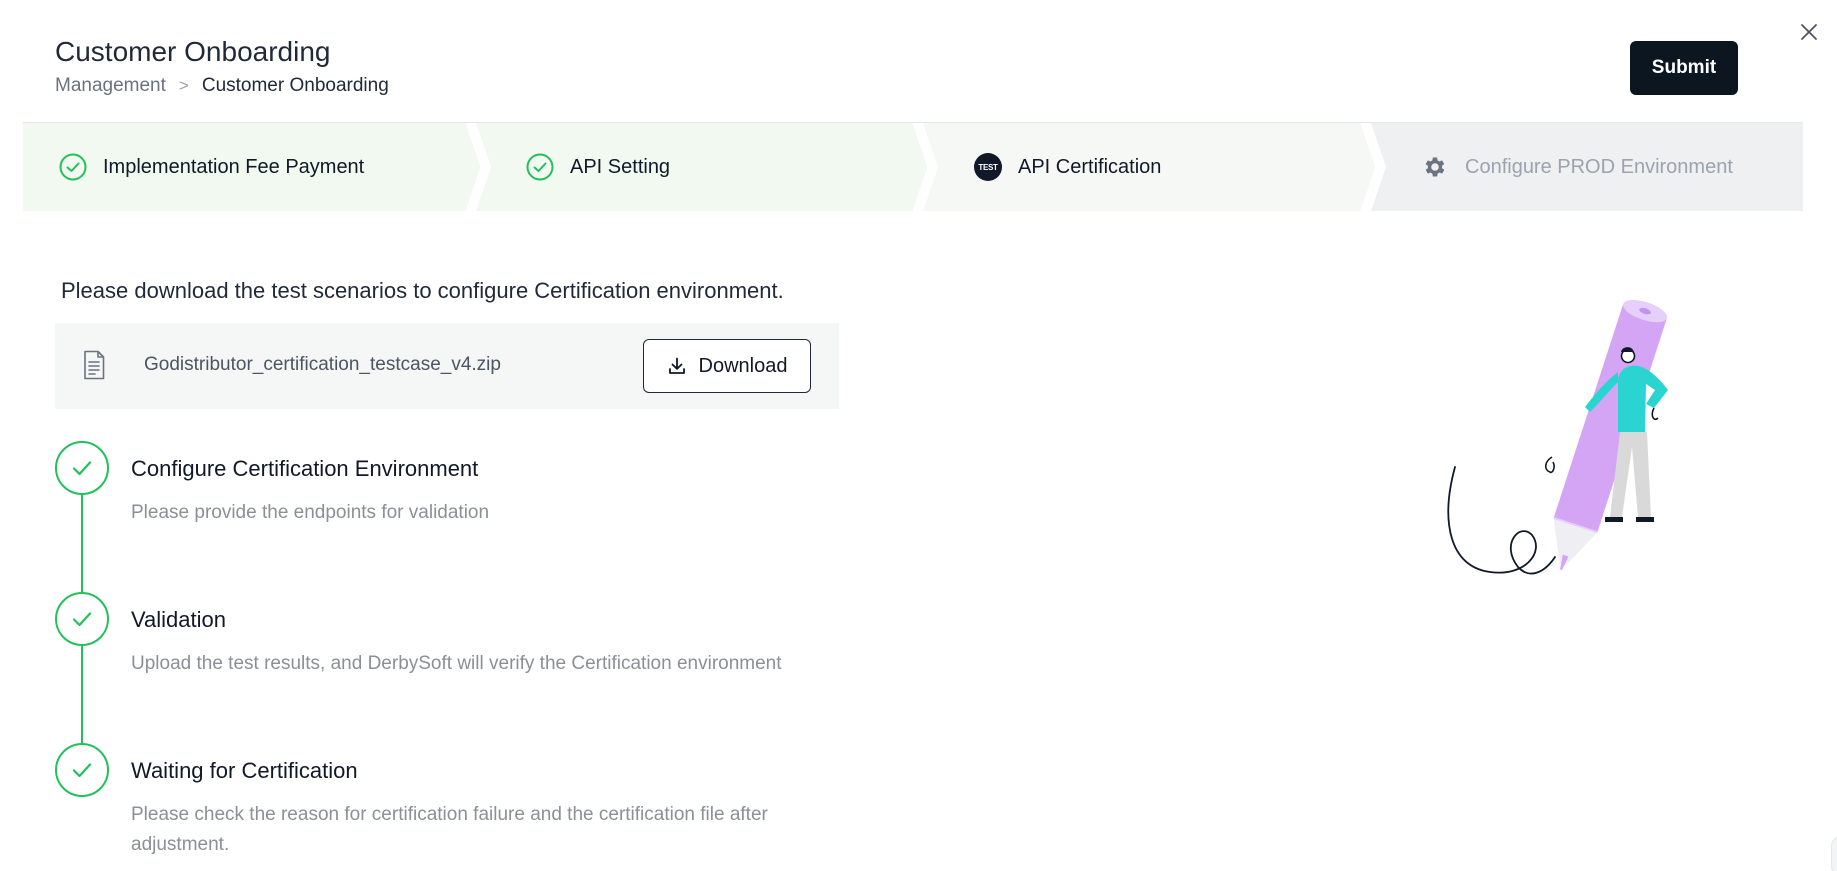 This screenshot has height=871, width=1837. What do you see at coordinates (1599, 166) in the screenshot?
I see `step-label: Configure PROD Environment` at bounding box center [1599, 166].